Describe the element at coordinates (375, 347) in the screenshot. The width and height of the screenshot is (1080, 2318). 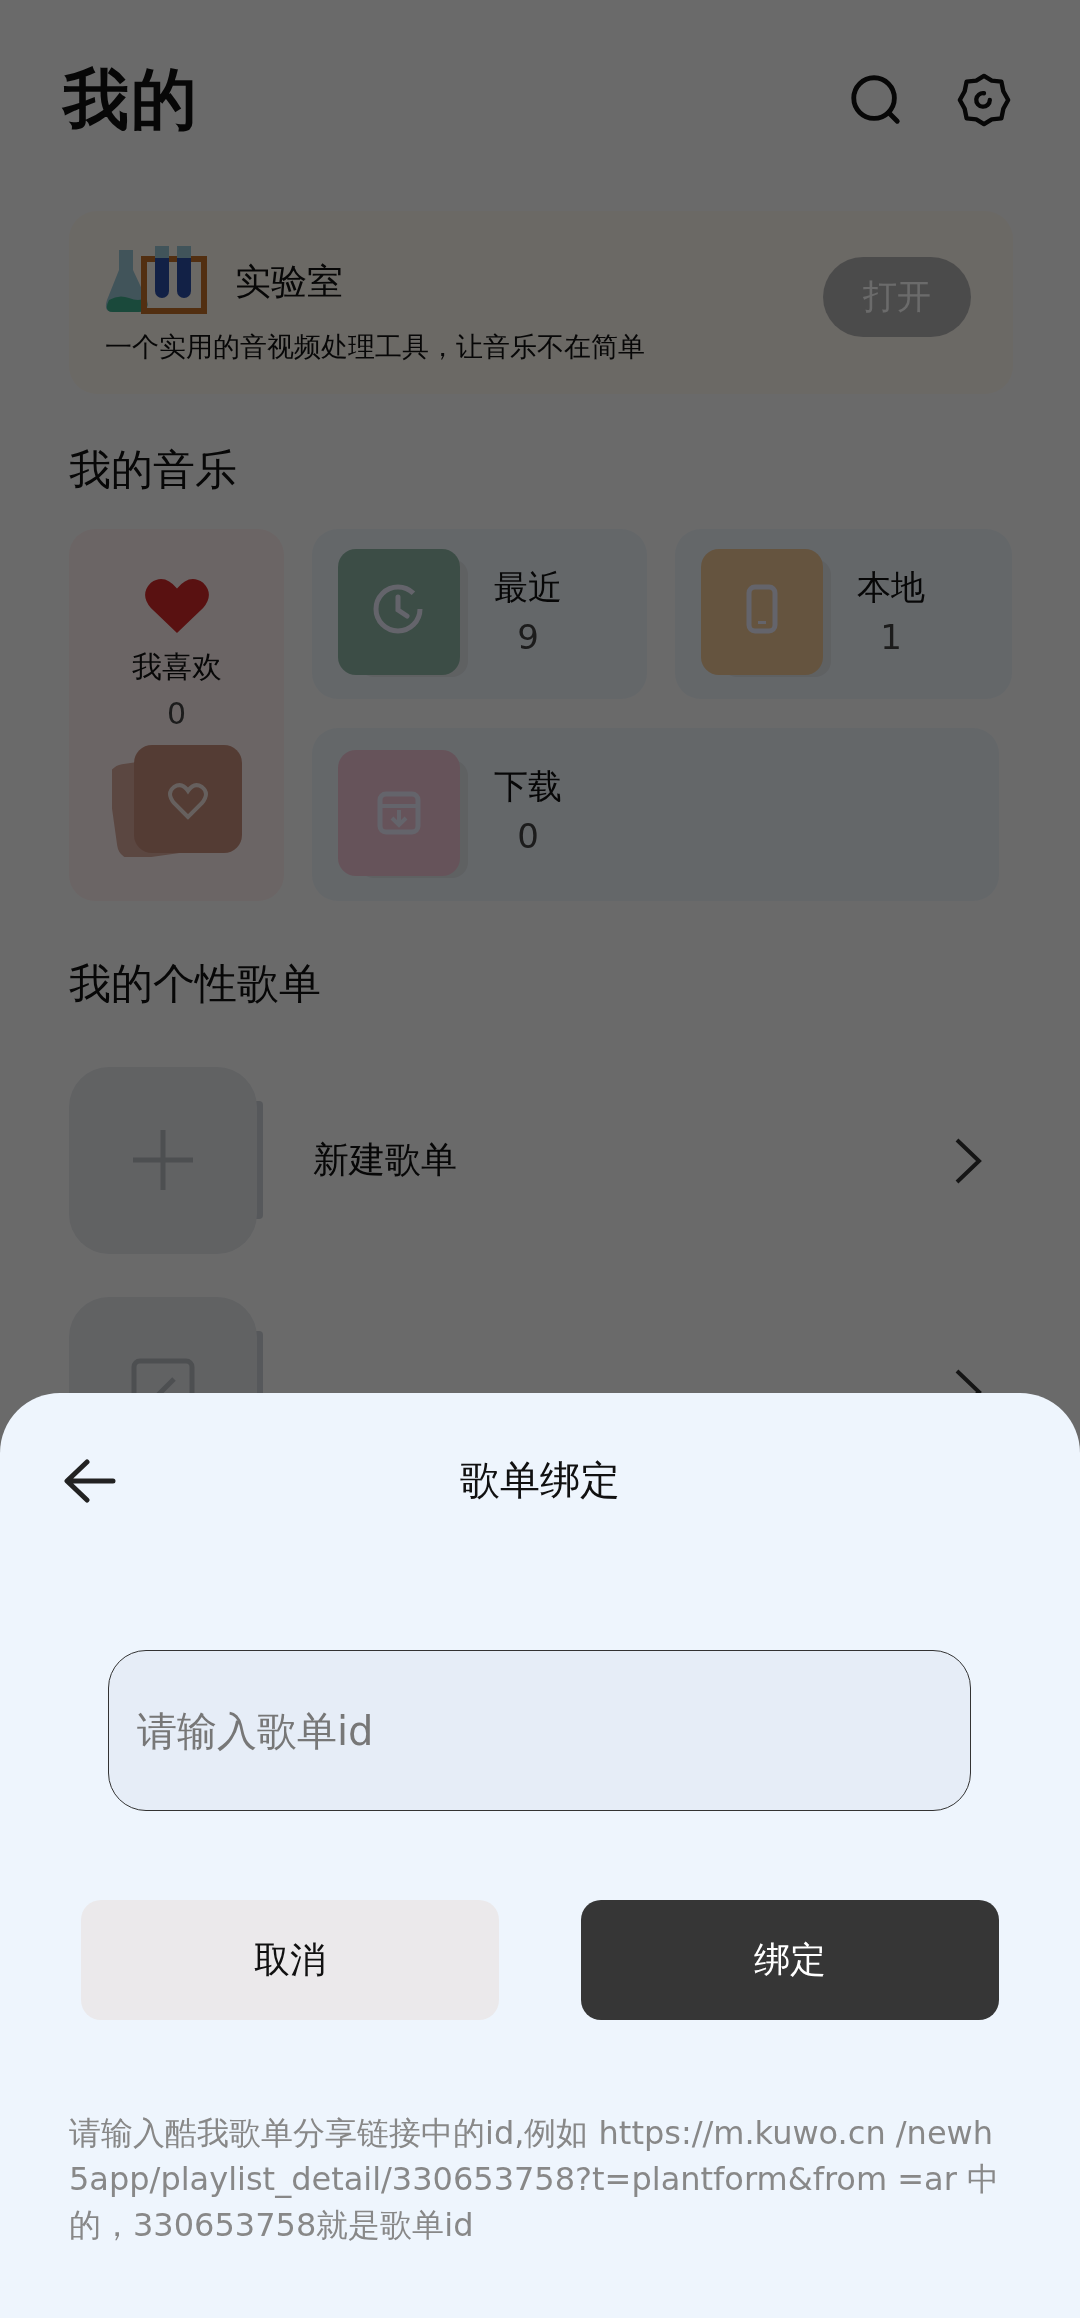
I see `lab-description: 一个实用的音视频处理工具，让音乐不在简单` at that location.